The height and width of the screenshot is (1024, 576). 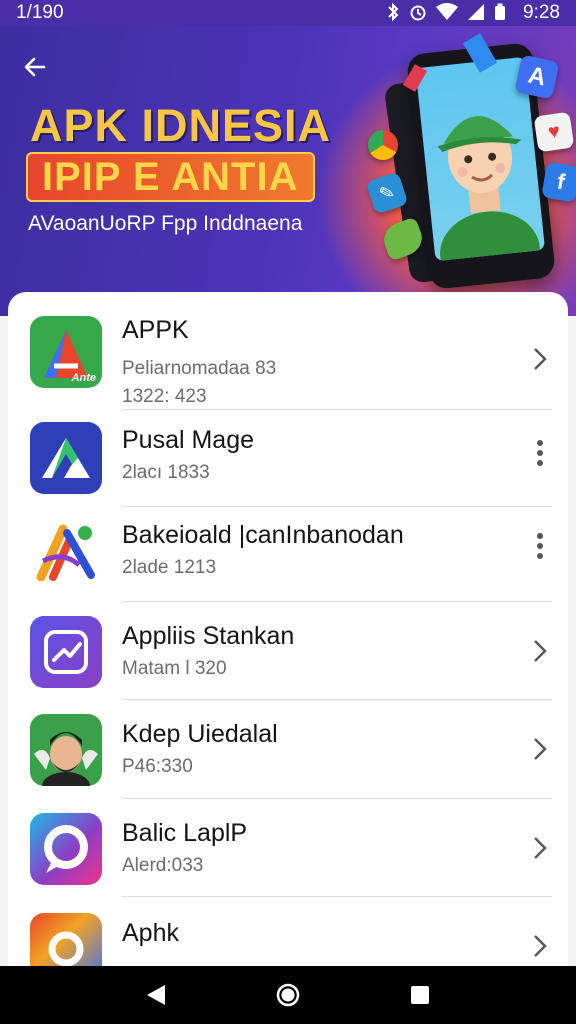 What do you see at coordinates (383, 145) in the screenshot?
I see `floating-app-chrome-icon` at bounding box center [383, 145].